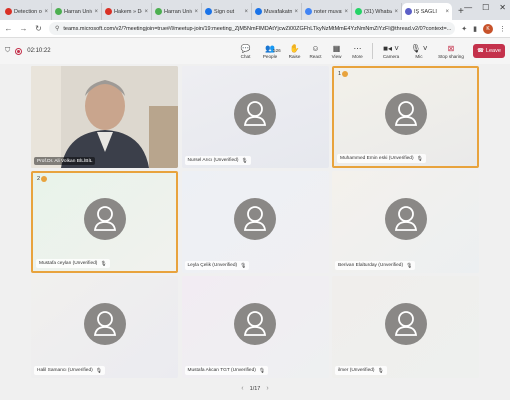  I want to click on browser-tab: Muvafakatnan×, so click(277, 11).